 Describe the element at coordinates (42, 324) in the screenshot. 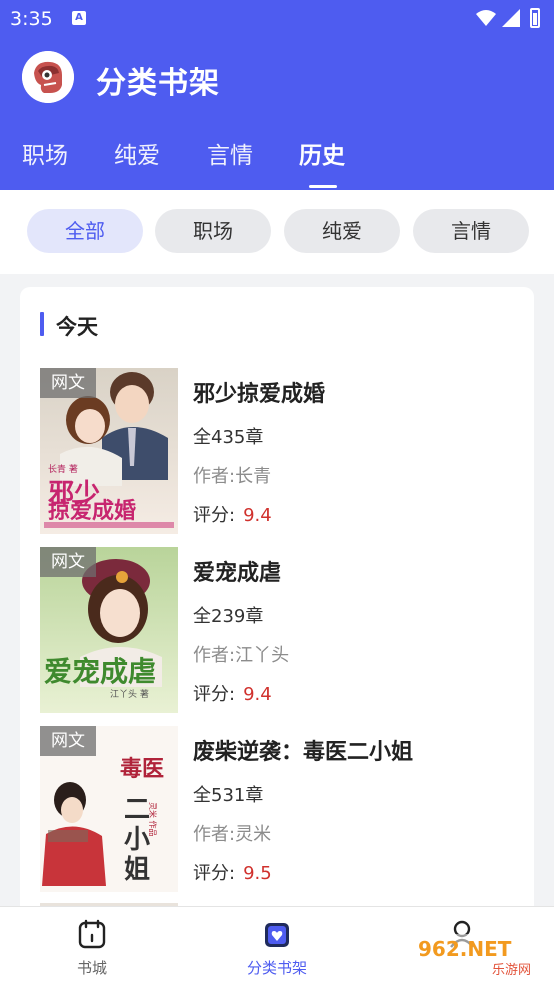

I see `section-accent-bar` at that location.